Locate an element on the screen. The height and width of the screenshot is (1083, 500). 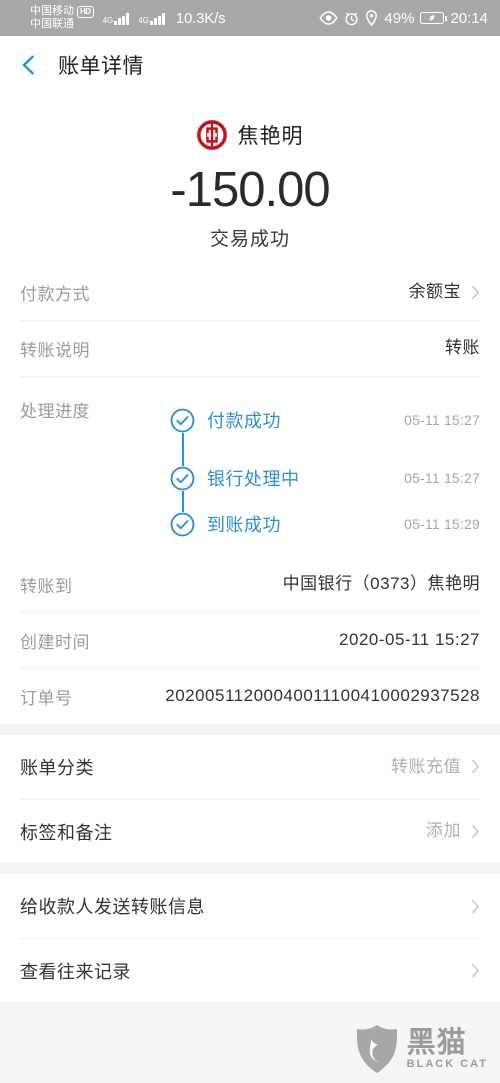
row-payment-method: 付款方式 余额宝 is located at coordinates (250, 292).